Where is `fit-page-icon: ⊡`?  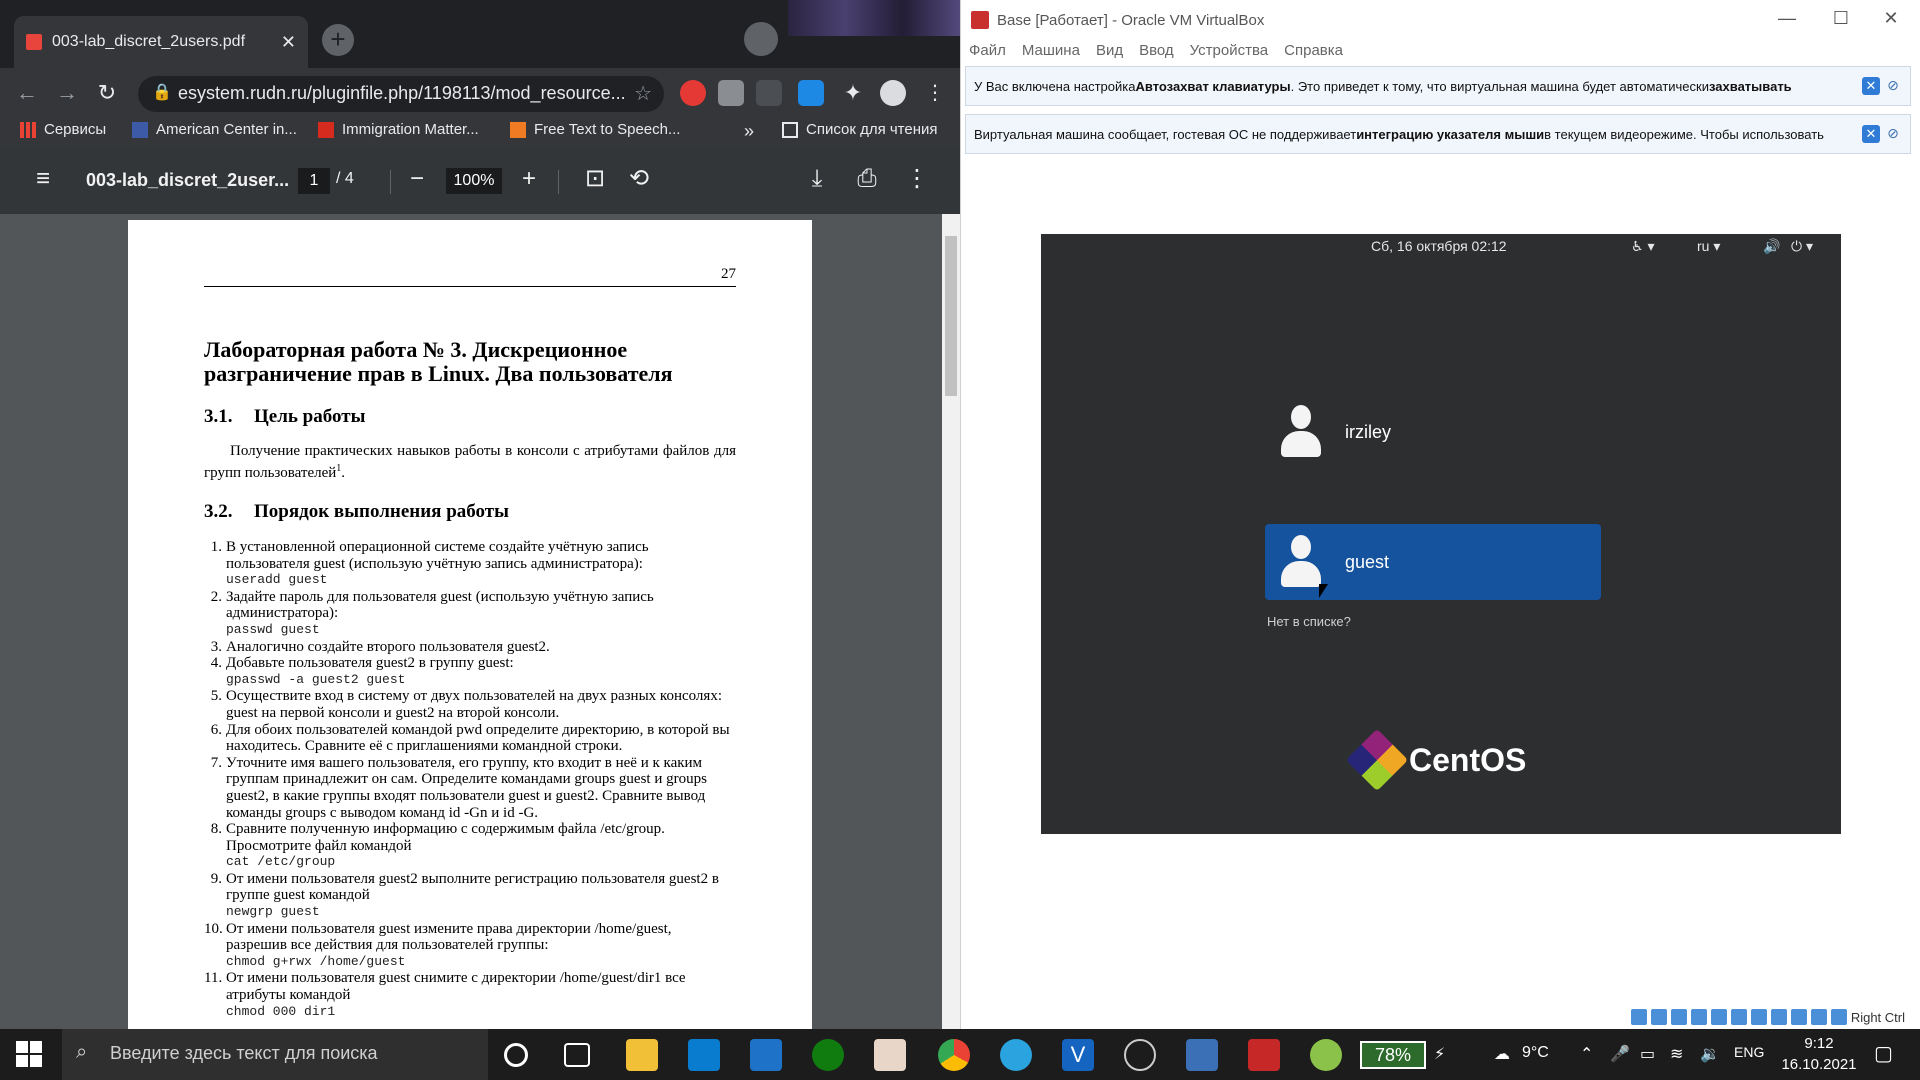
fit-page-icon: ⊡ is located at coordinates (595, 179).